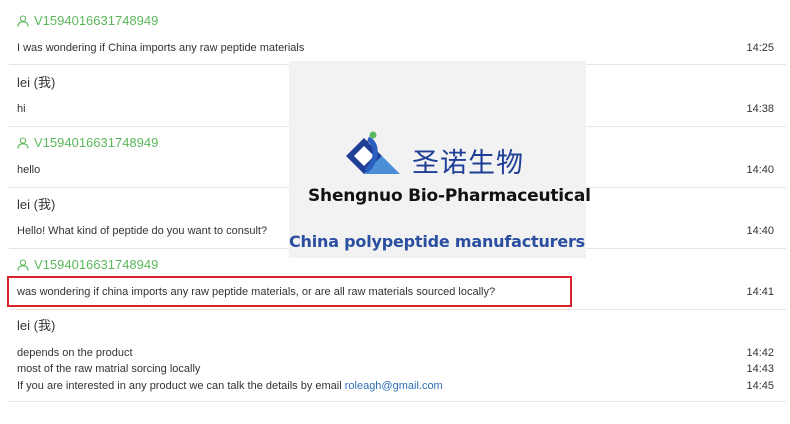  I want to click on brand-name-en: Shengnuo Bio-Pharmaceutical, so click(449, 196).